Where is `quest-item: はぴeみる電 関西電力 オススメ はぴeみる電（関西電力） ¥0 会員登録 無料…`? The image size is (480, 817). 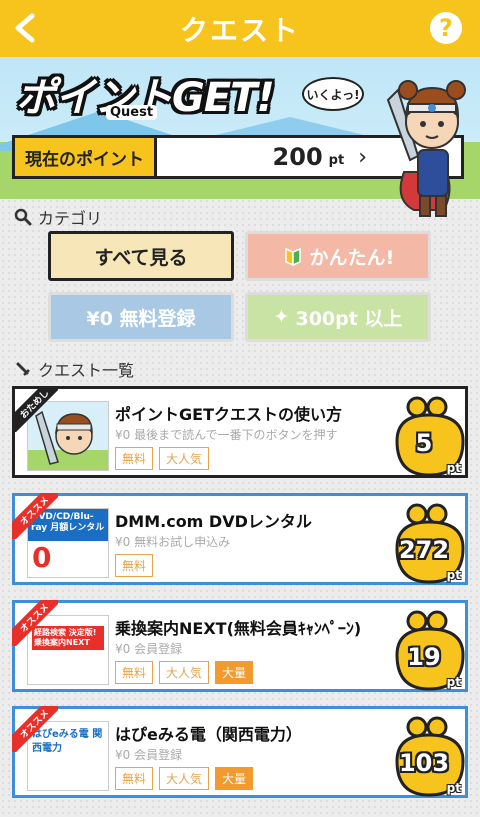
quest-item: はぴeみる電 関西電力 オススメ はぴeみる電（関西電力） ¥0 会員登録 無料… is located at coordinates (240, 752).